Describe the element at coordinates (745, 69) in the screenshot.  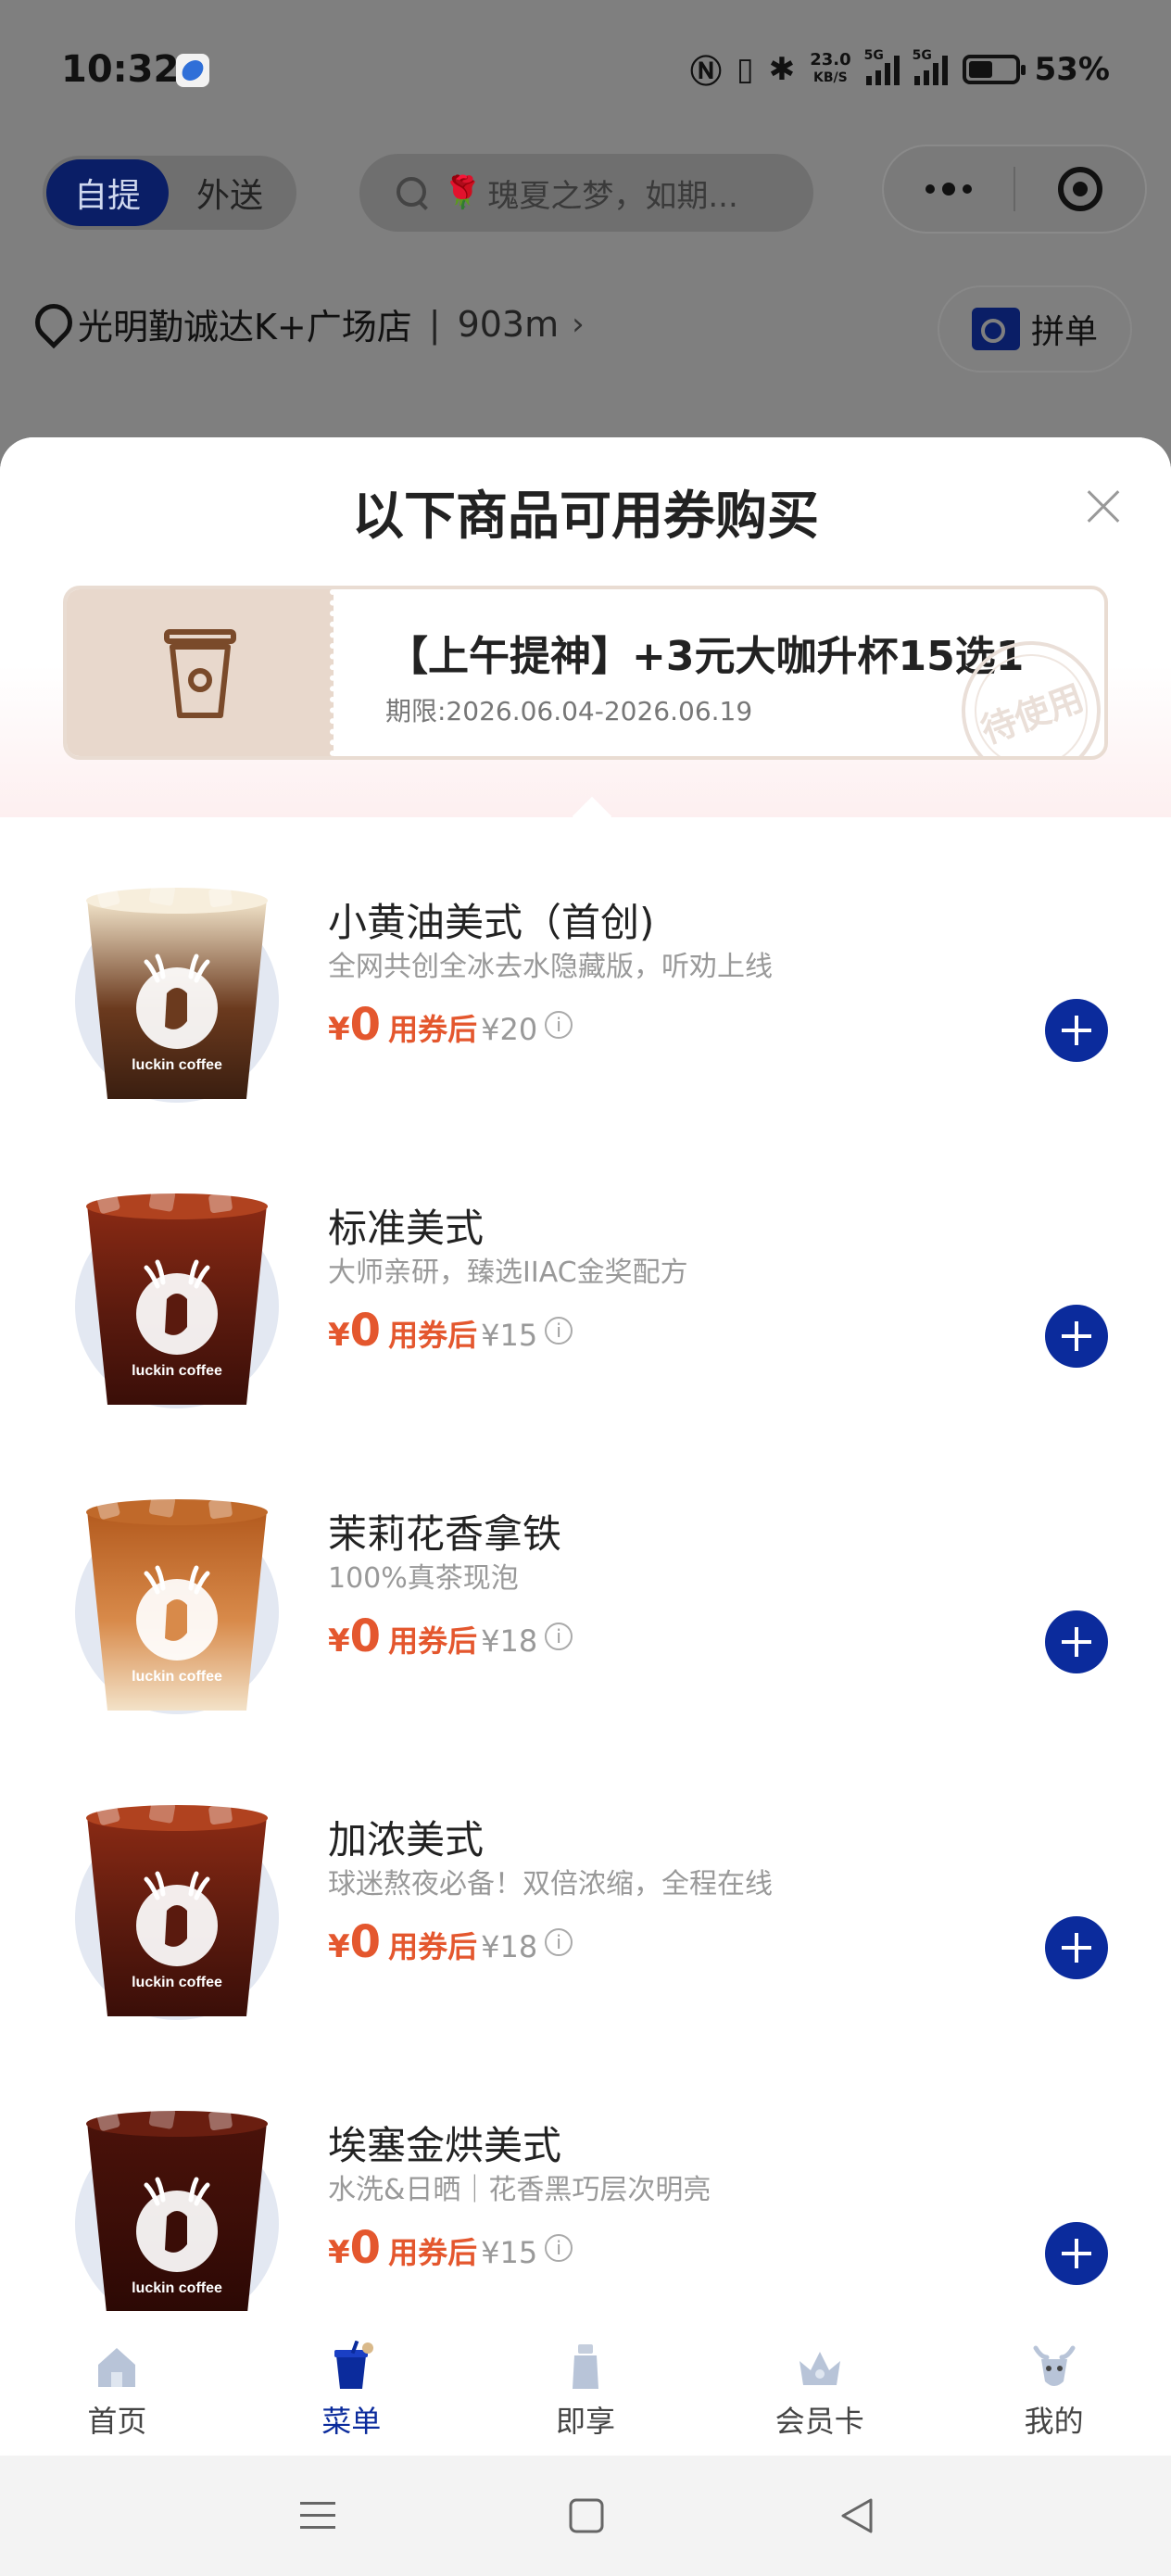
I see `vibrate-icon: ▯` at that location.